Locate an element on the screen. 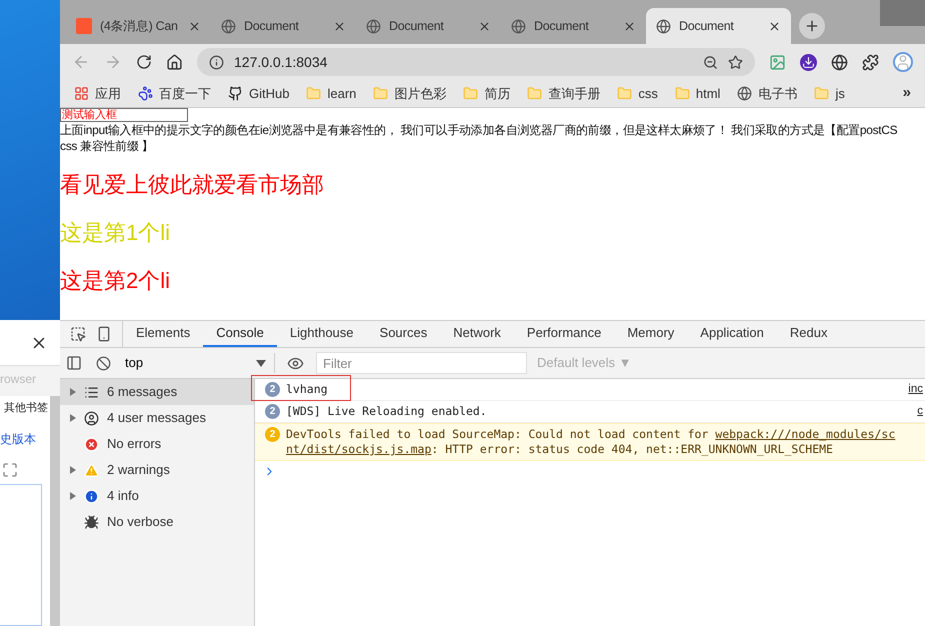 This screenshot has height=626, width=925. reload-icon is located at coordinates (144, 62).